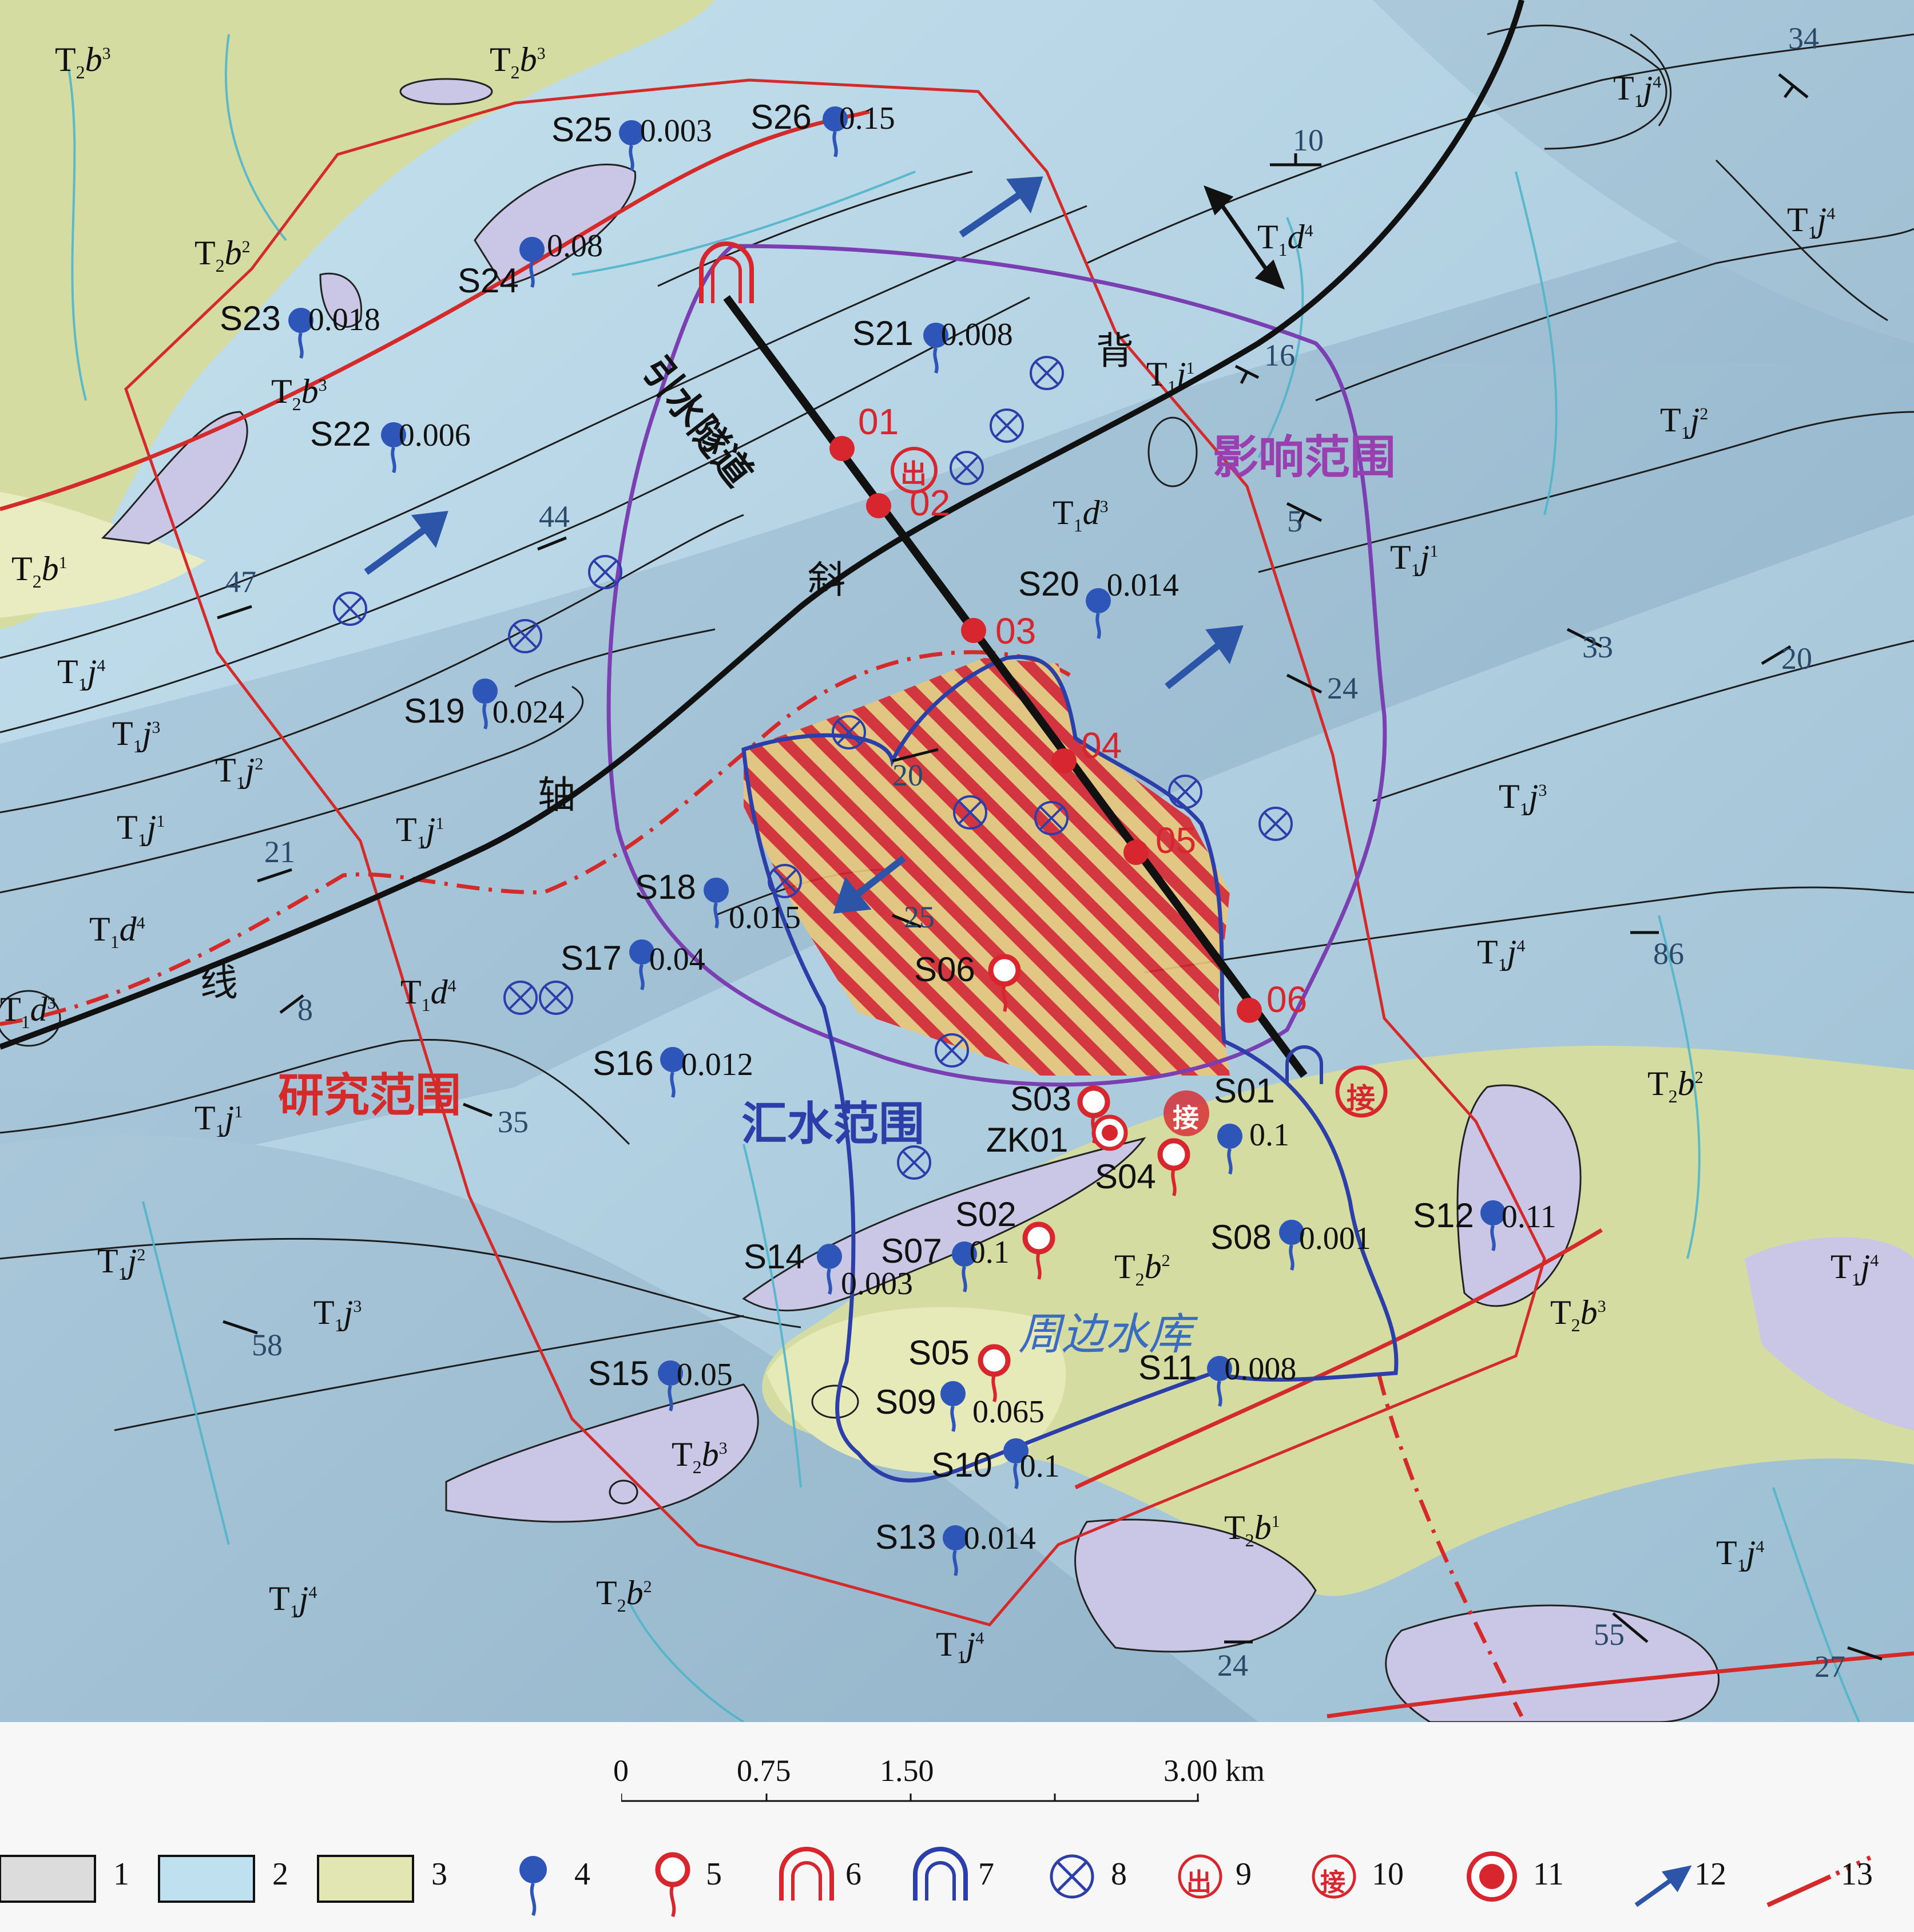  What do you see at coordinates (1176, 840) in the screenshot?
I see `tunnel-point-label: 05` at bounding box center [1176, 840].